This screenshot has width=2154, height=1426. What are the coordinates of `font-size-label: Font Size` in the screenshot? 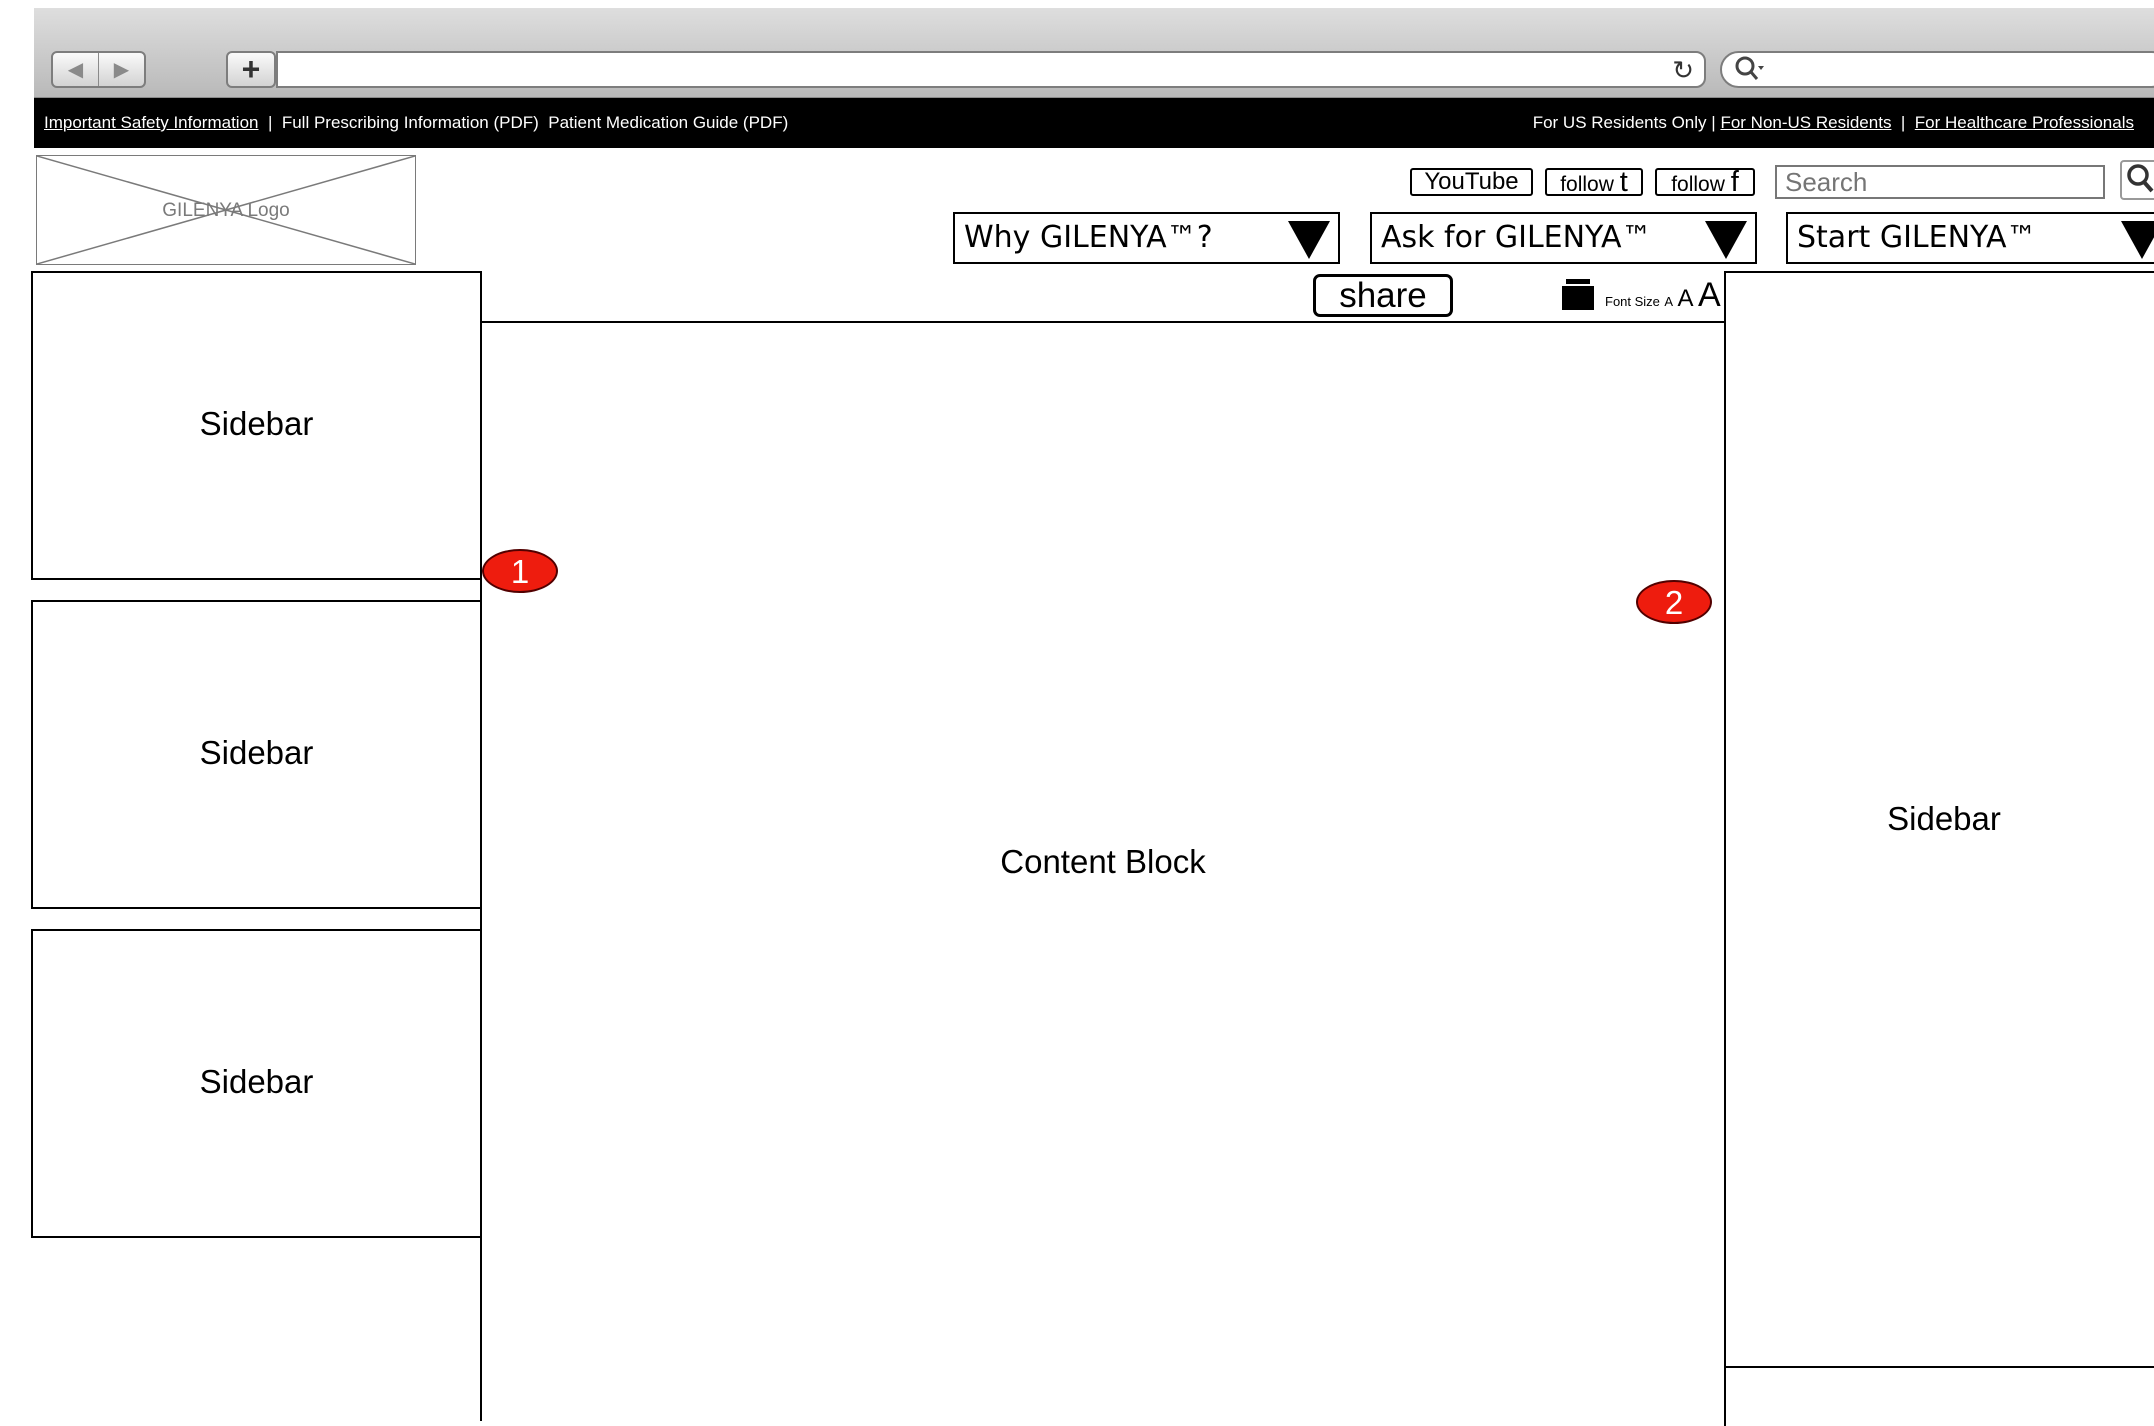 It's located at (1632, 301).